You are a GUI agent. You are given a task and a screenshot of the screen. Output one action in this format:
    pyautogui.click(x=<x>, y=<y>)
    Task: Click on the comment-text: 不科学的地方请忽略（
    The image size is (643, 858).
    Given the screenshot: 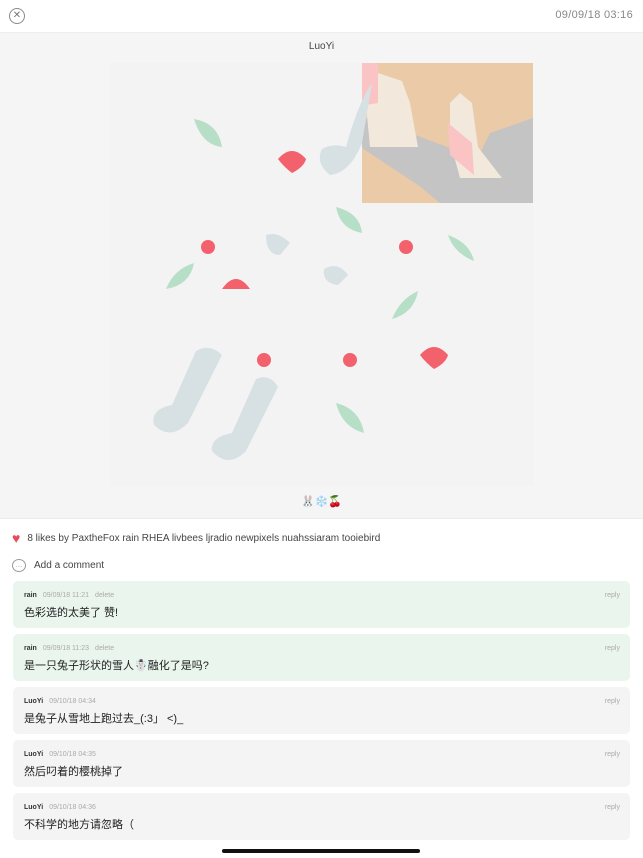 What is the action you would take?
    pyautogui.click(x=79, y=825)
    